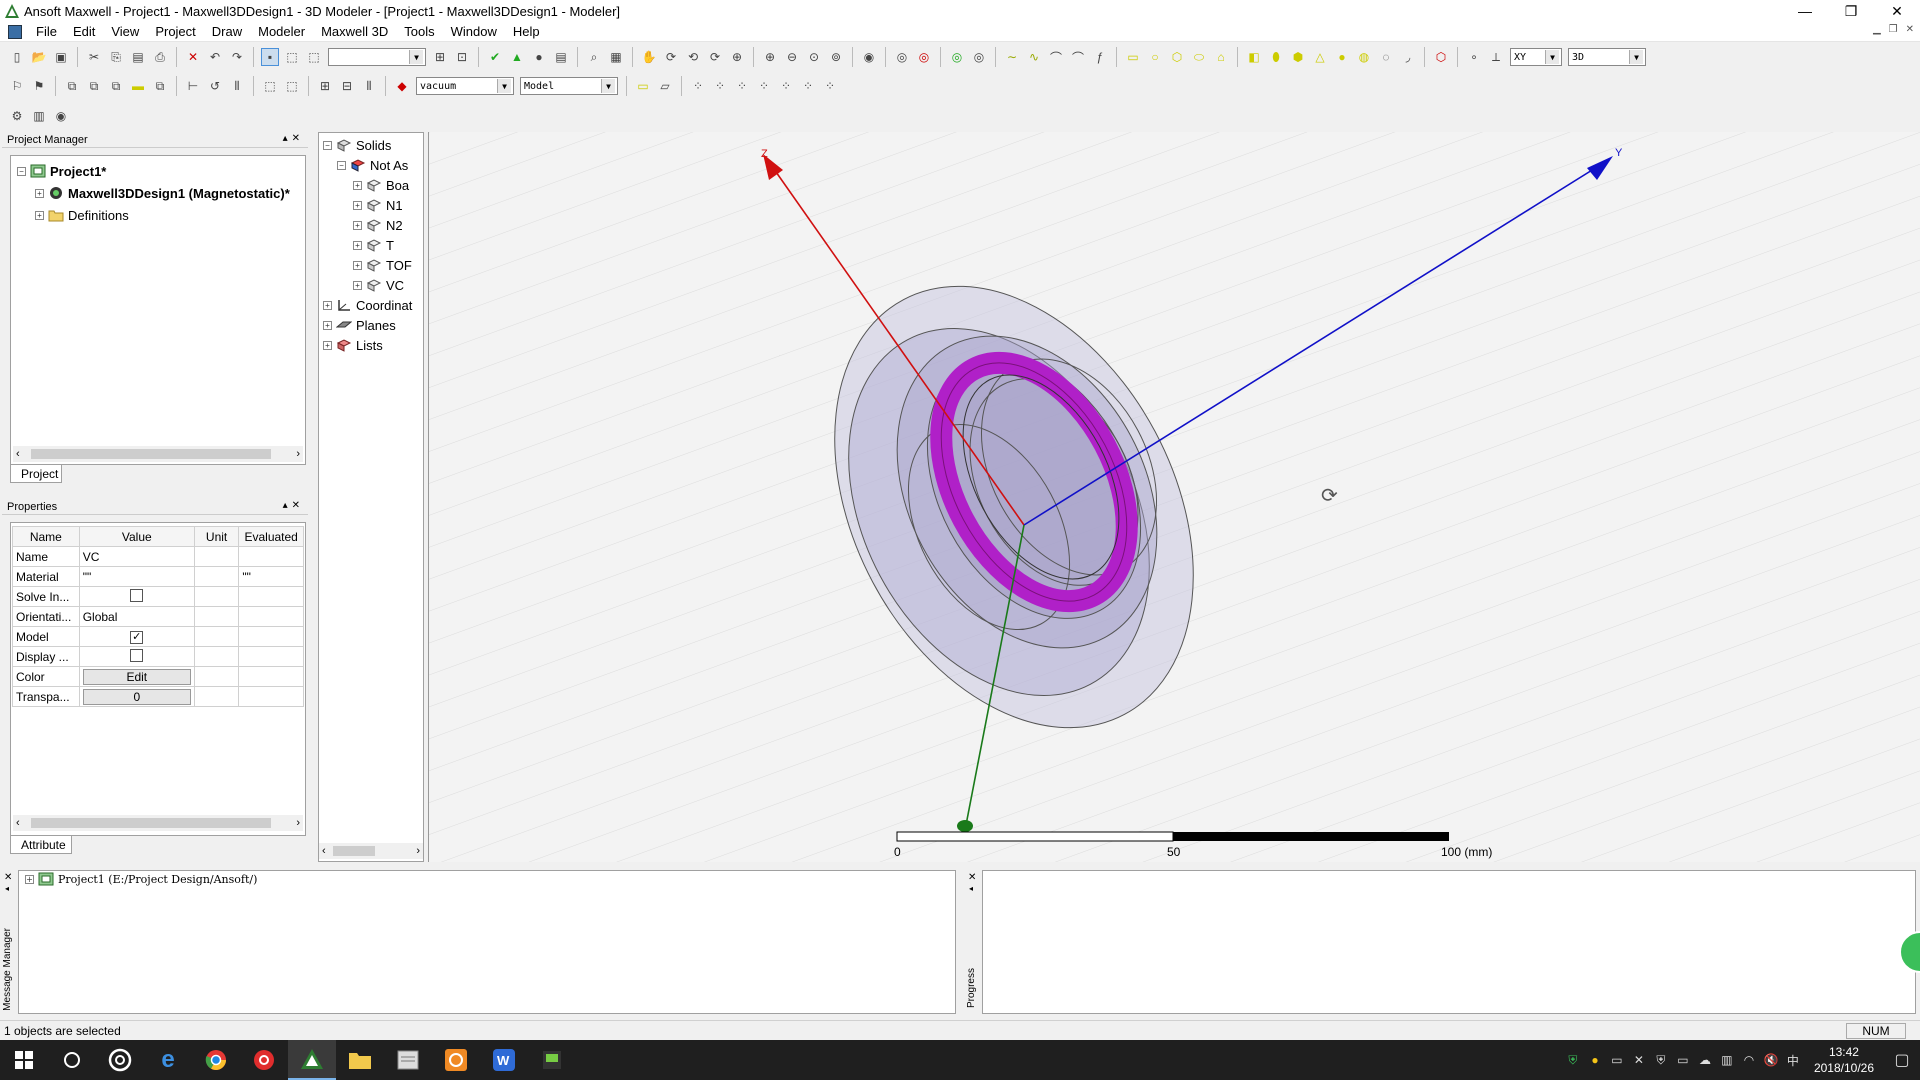  Describe the element at coordinates (1727, 1060) in the screenshot. I see `network-icon: ▥` at that location.